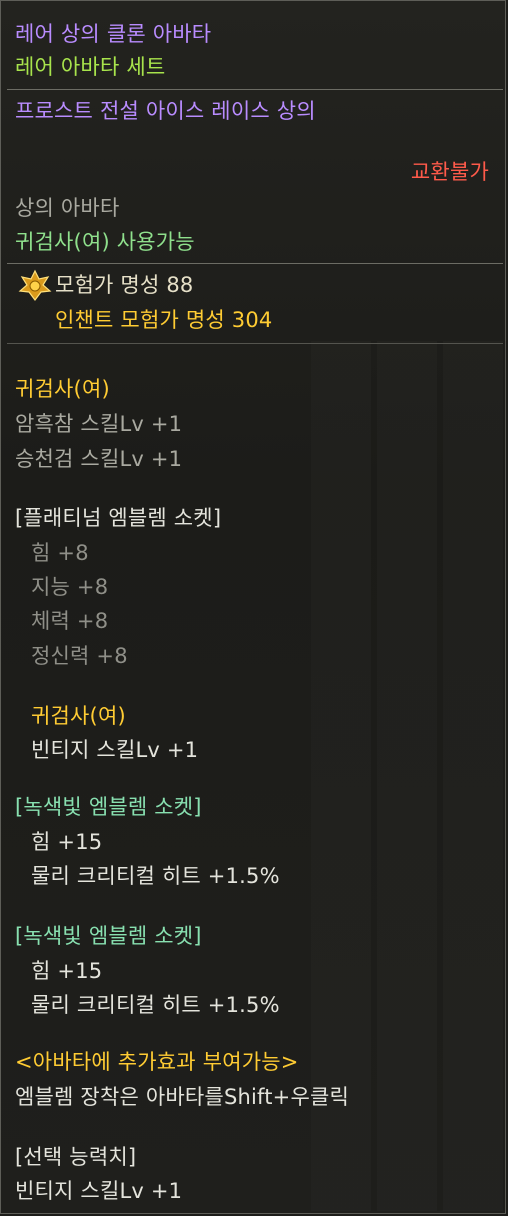 The image size is (508, 1216). I want to click on socket-skill-class: 귀검사(여), so click(78, 716).